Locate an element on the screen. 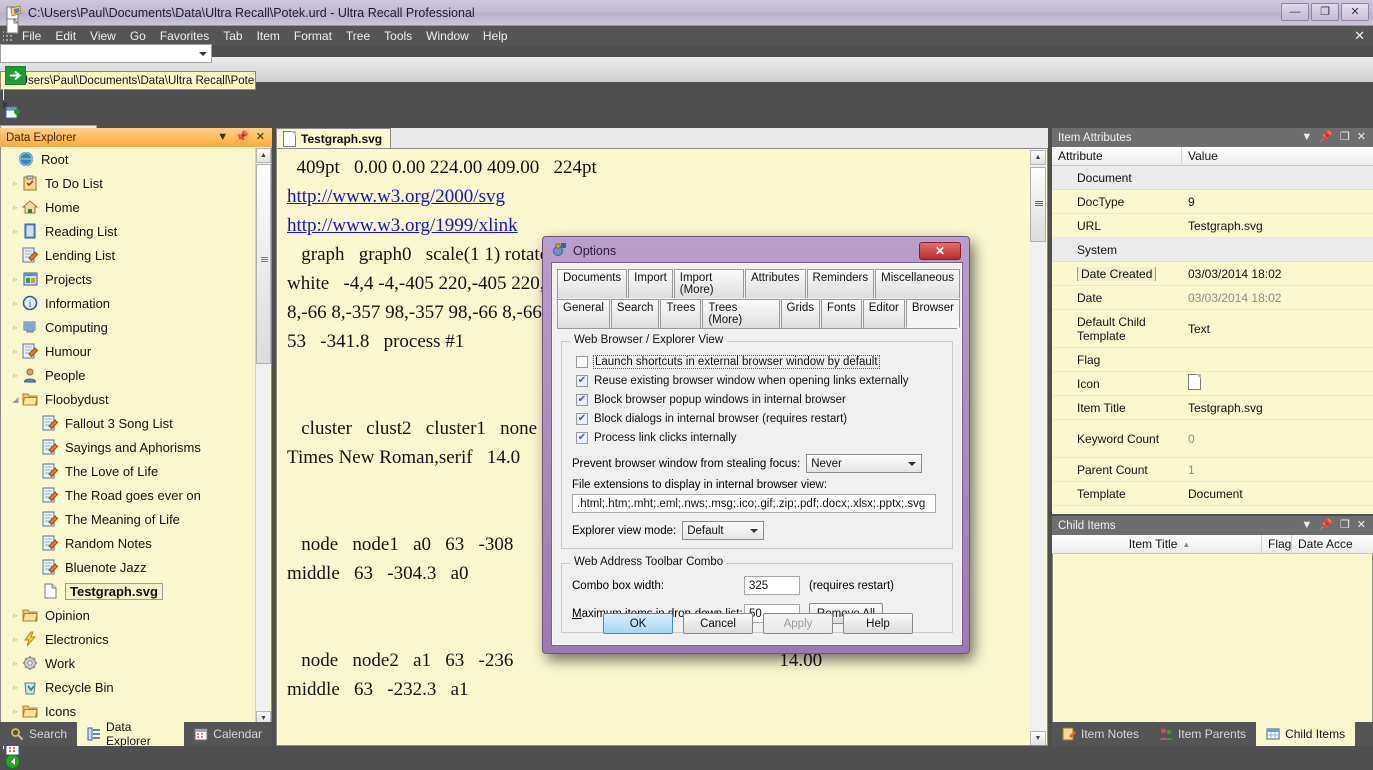 Image resolution: width=1373 pixels, height=770 pixels. combo-width-input: 325 is located at coordinates (772, 585).